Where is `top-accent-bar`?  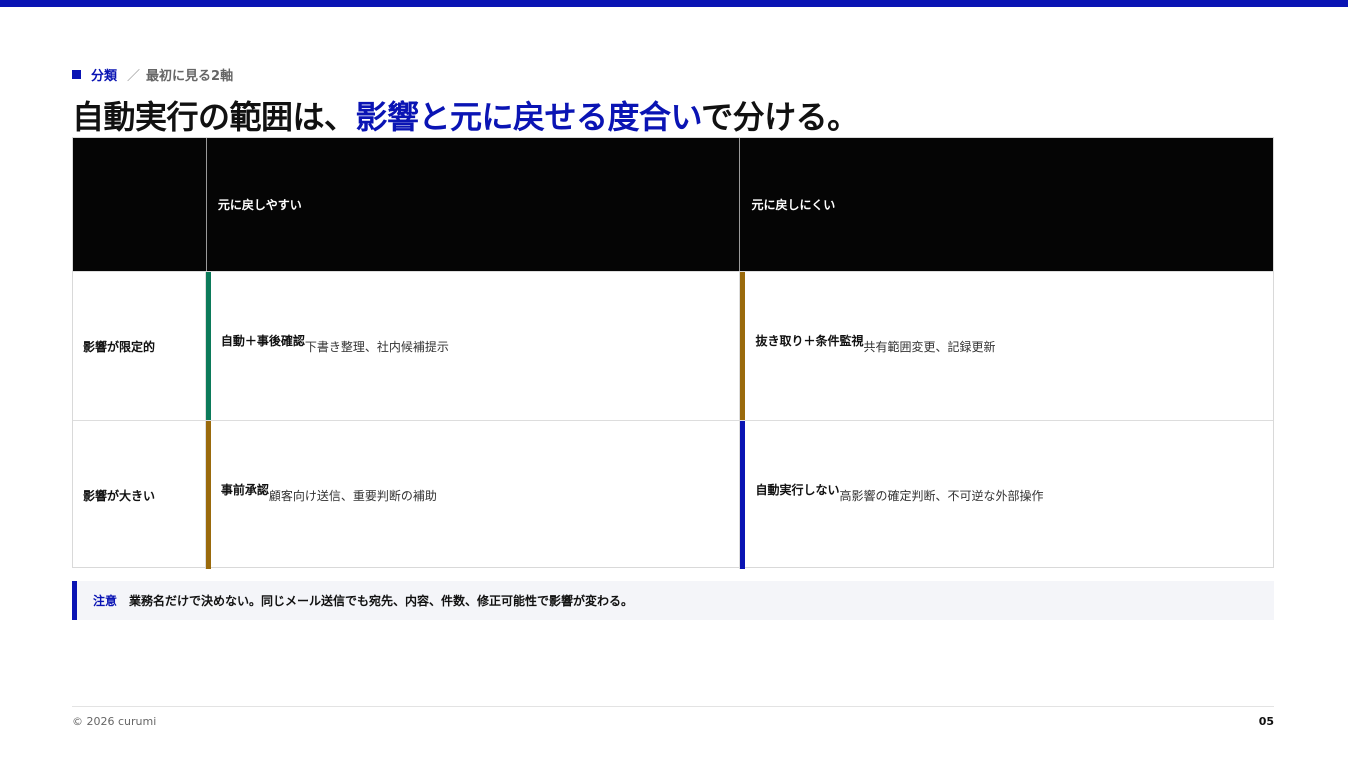
top-accent-bar is located at coordinates (674, 3).